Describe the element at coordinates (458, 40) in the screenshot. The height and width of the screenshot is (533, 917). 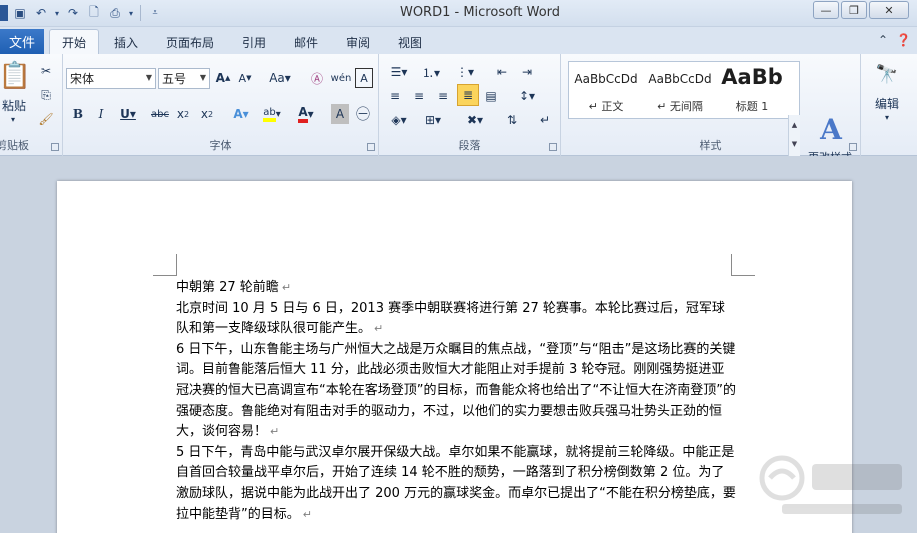
I see `ribbon-tab-row: 文件 开始 插入 页面布局 引用 邮件 审阅 视图 ⌃ ❓` at that location.